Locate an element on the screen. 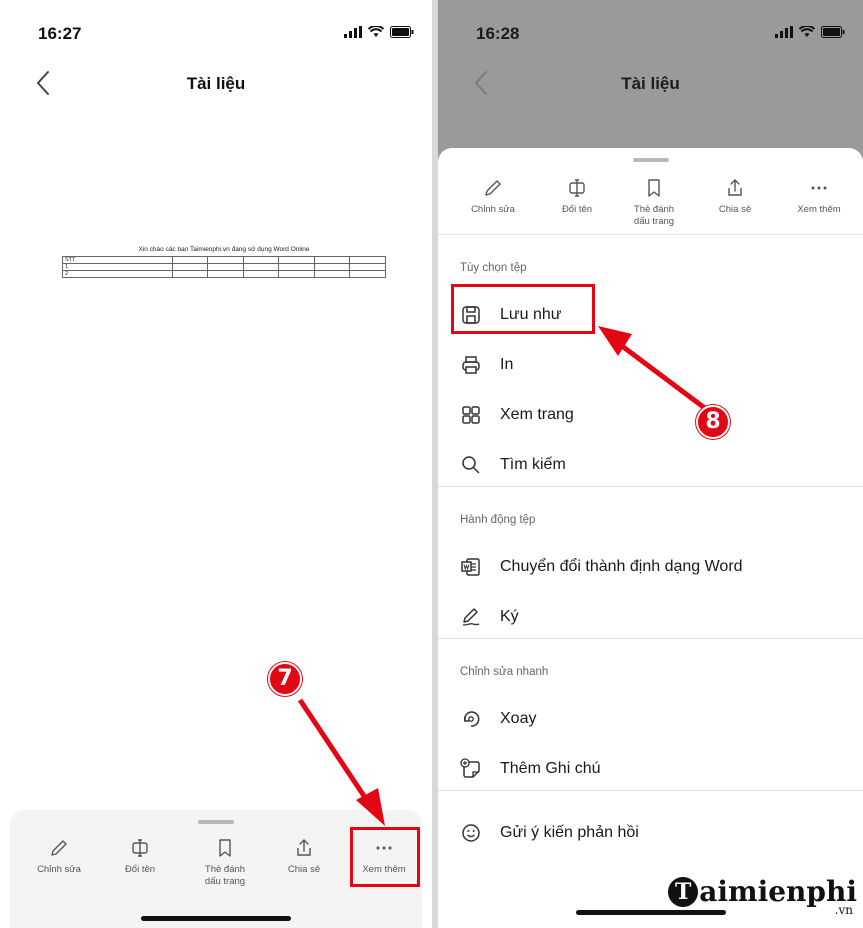 This screenshot has width=863, height=928. watermark-tld: .vn is located at coordinates (843, 910).